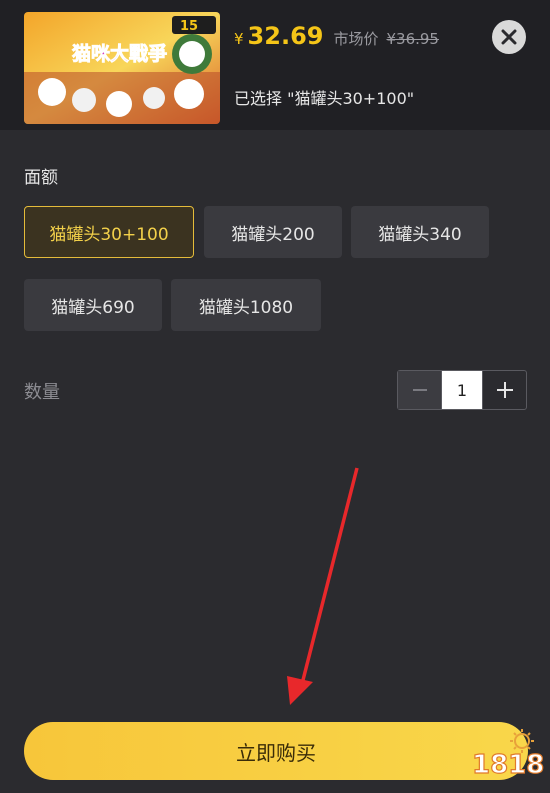 This screenshot has height=793, width=550. What do you see at coordinates (93, 305) in the screenshot?
I see `option-690: 猫罐头690` at bounding box center [93, 305].